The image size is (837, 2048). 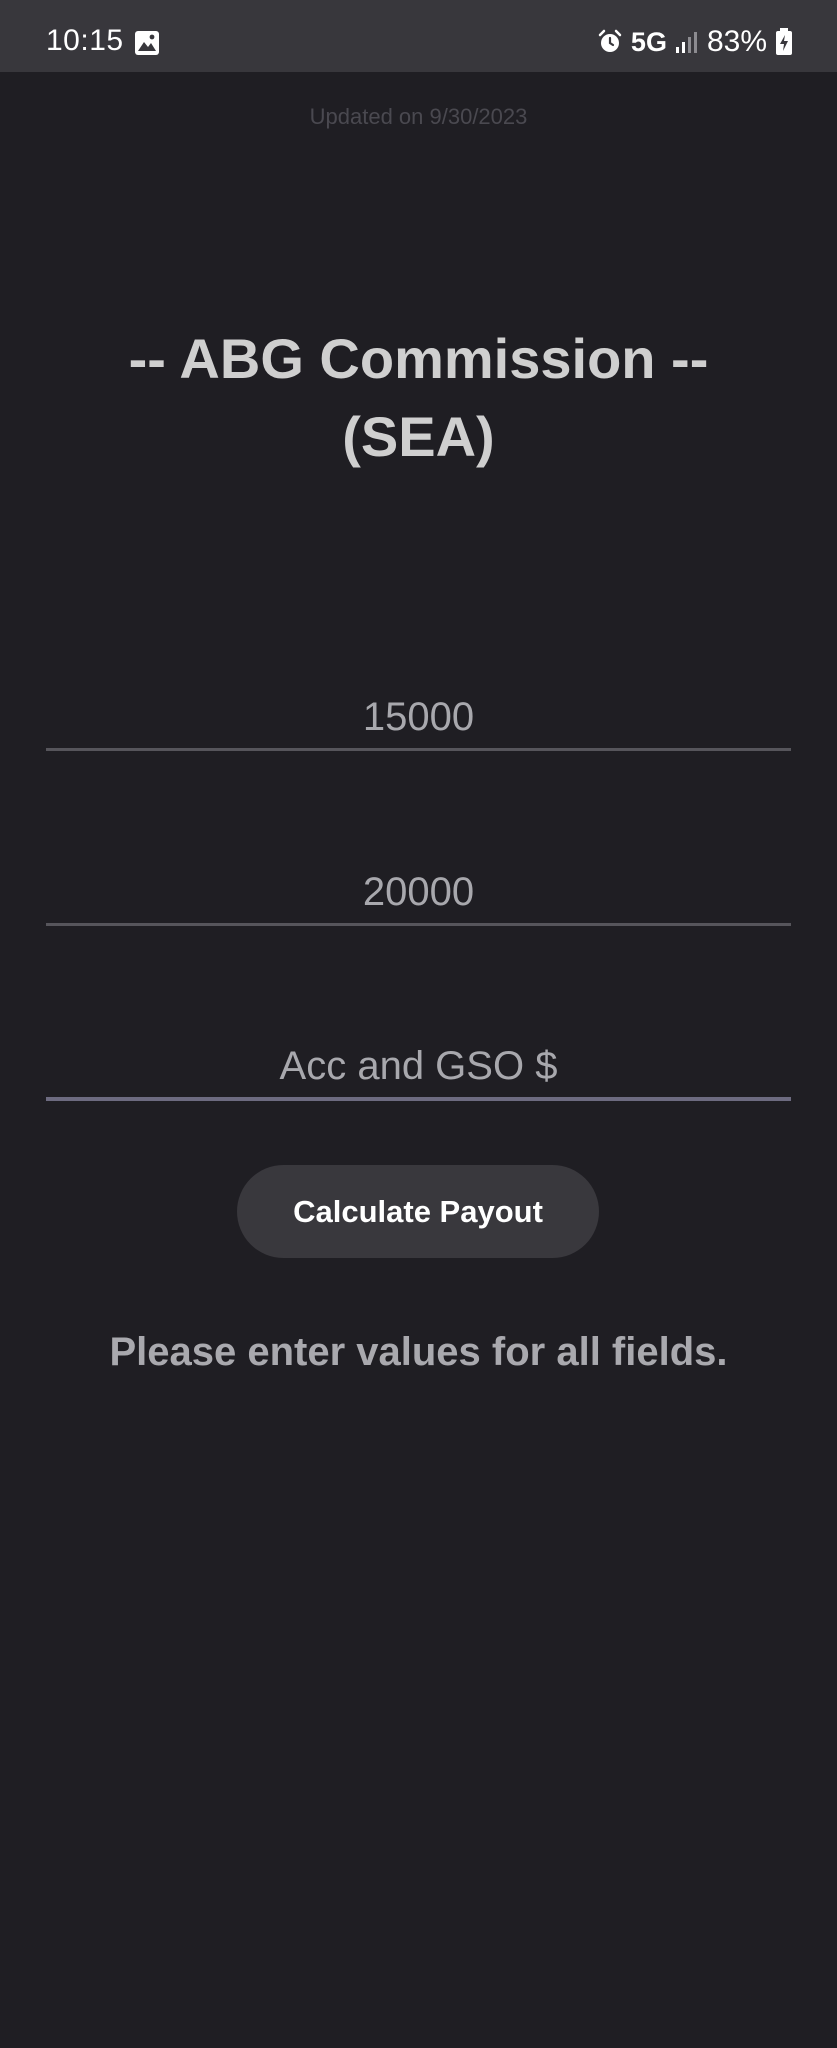 I want to click on title-line-1: -- ABG Commission --, so click(x=418, y=358).